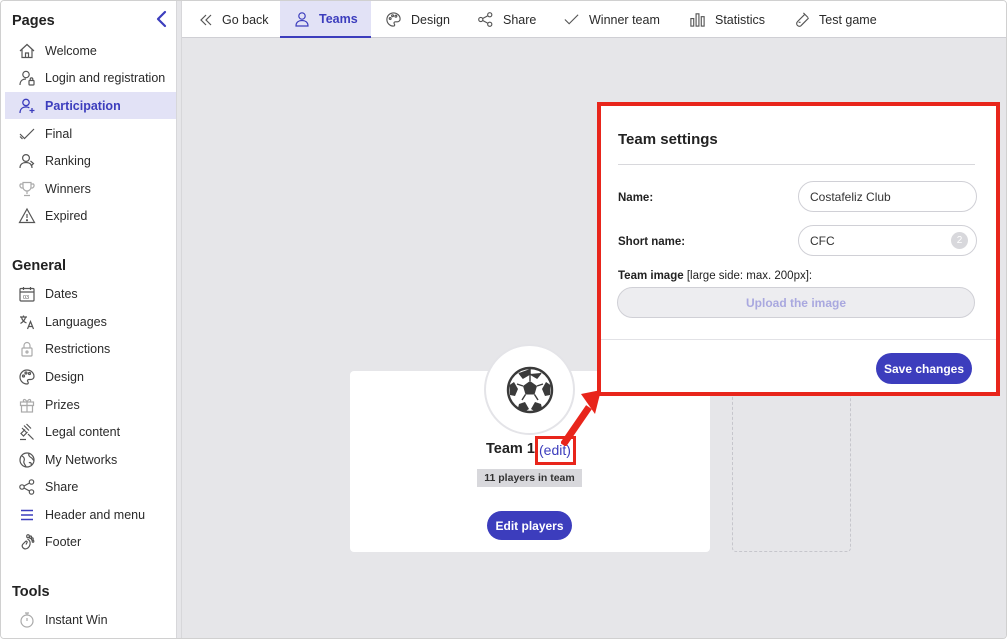 The height and width of the screenshot is (639, 1007). I want to click on sidebar-item-label: Welcome, so click(71, 51).